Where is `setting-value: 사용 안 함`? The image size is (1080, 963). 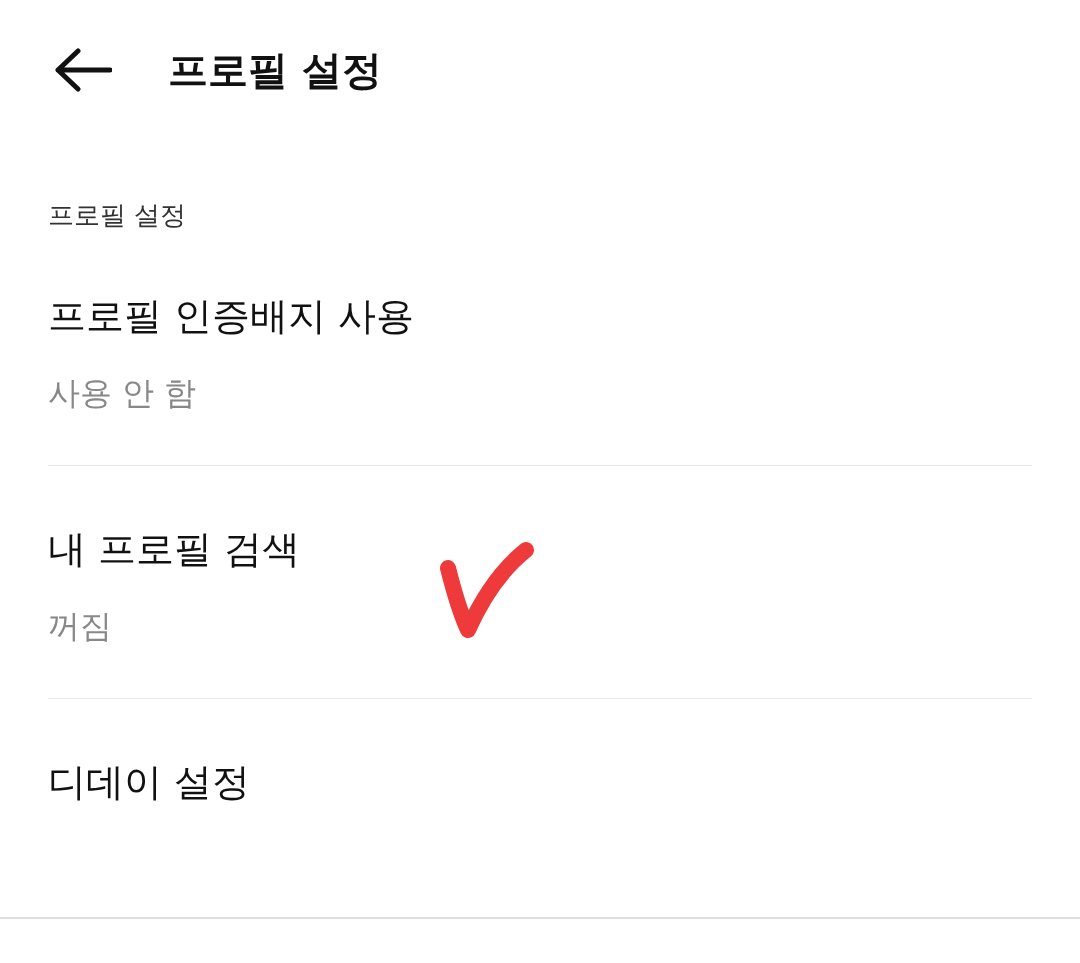
setting-value: 사용 안 함 is located at coordinates (123, 393).